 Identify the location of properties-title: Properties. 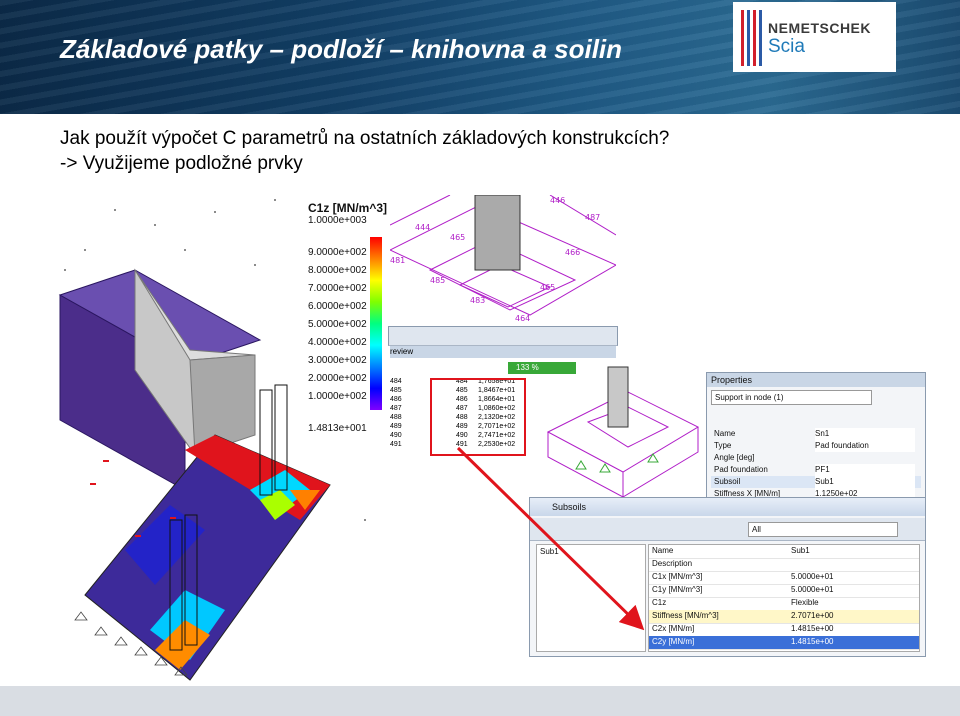
(816, 380).